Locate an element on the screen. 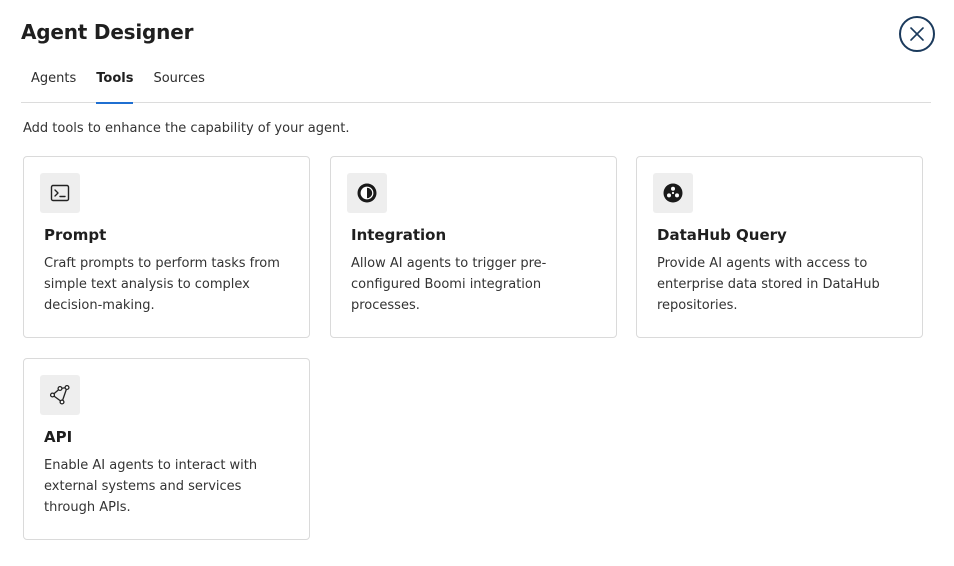 This screenshot has width=954, height=566. card-title: Prompt is located at coordinates (75, 235).